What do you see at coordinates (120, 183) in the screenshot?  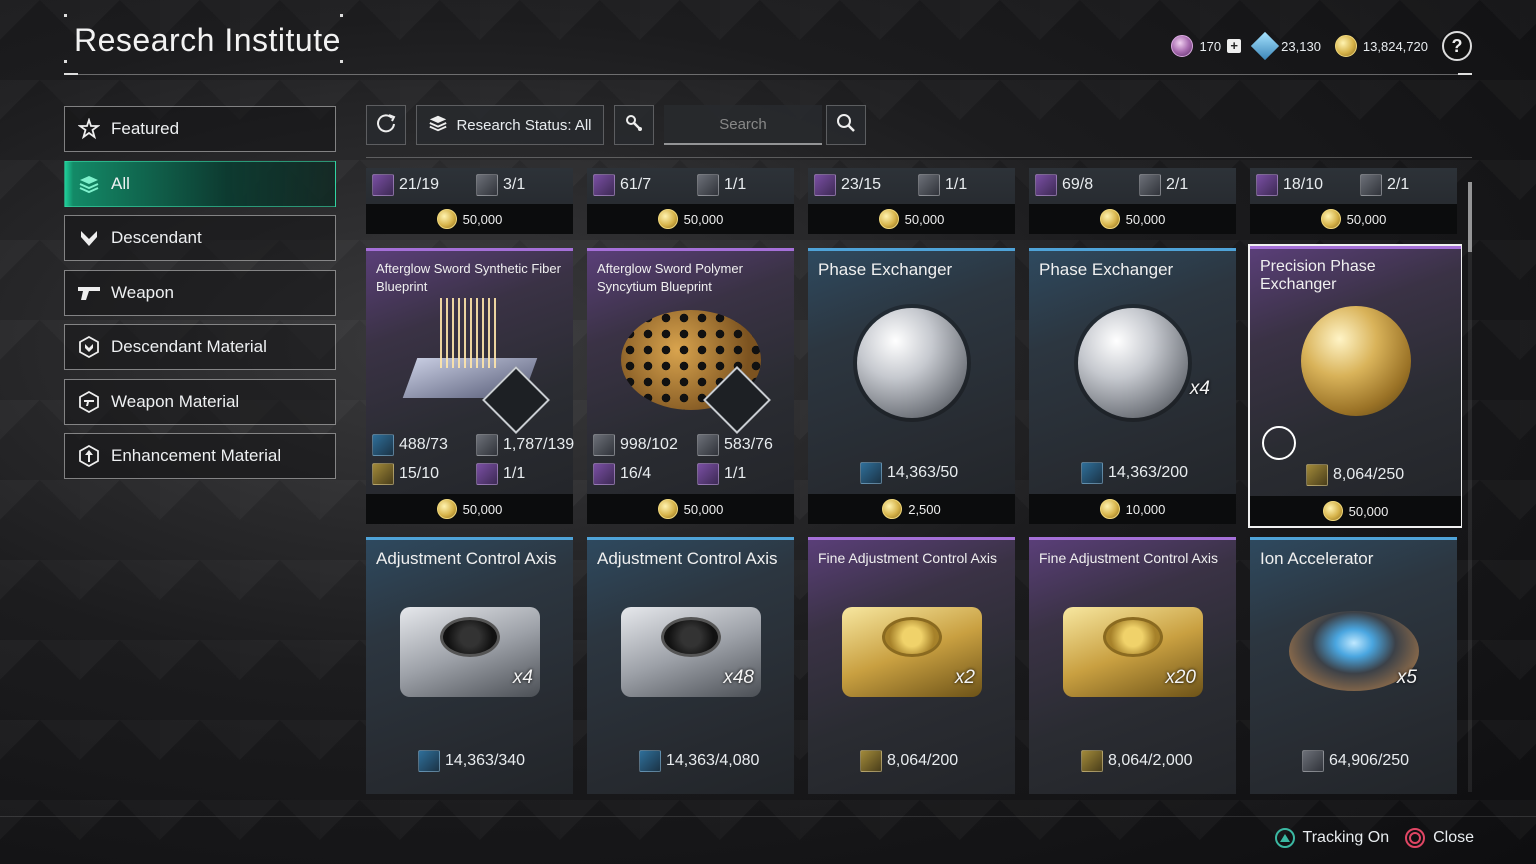 I see `sidebar-item-label: All` at bounding box center [120, 183].